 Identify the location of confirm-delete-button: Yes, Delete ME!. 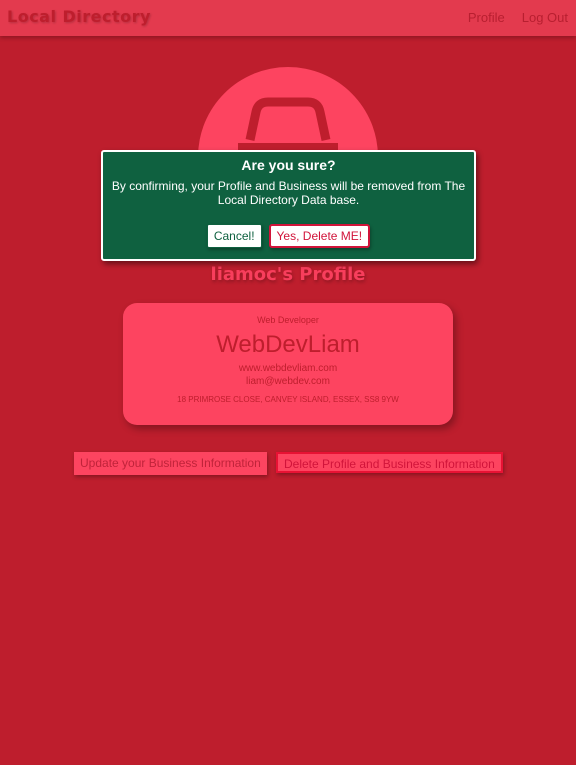
(319, 236).